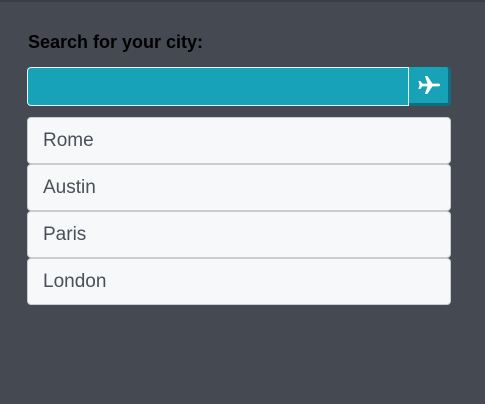 This screenshot has width=485, height=404. I want to click on city-item-london: London, so click(239, 281).